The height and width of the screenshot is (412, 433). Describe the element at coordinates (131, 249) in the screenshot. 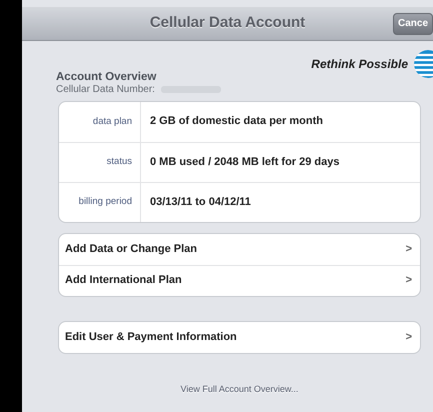

I see `menu-label: Add Data or Change Plan` at that location.